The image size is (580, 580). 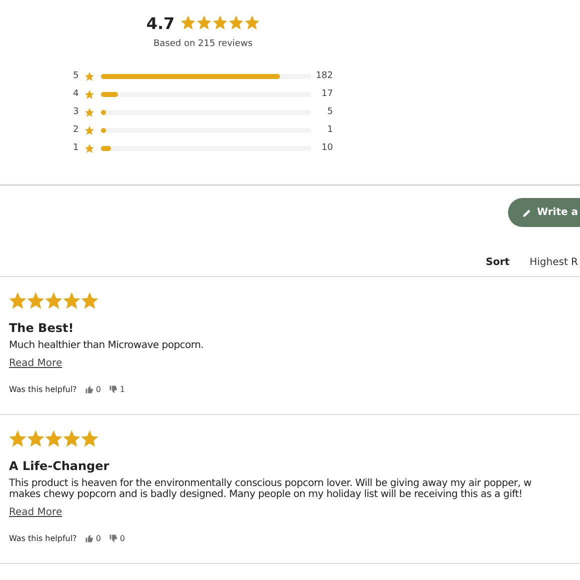 What do you see at coordinates (329, 112) in the screenshot?
I see `rating-count: 5` at bounding box center [329, 112].